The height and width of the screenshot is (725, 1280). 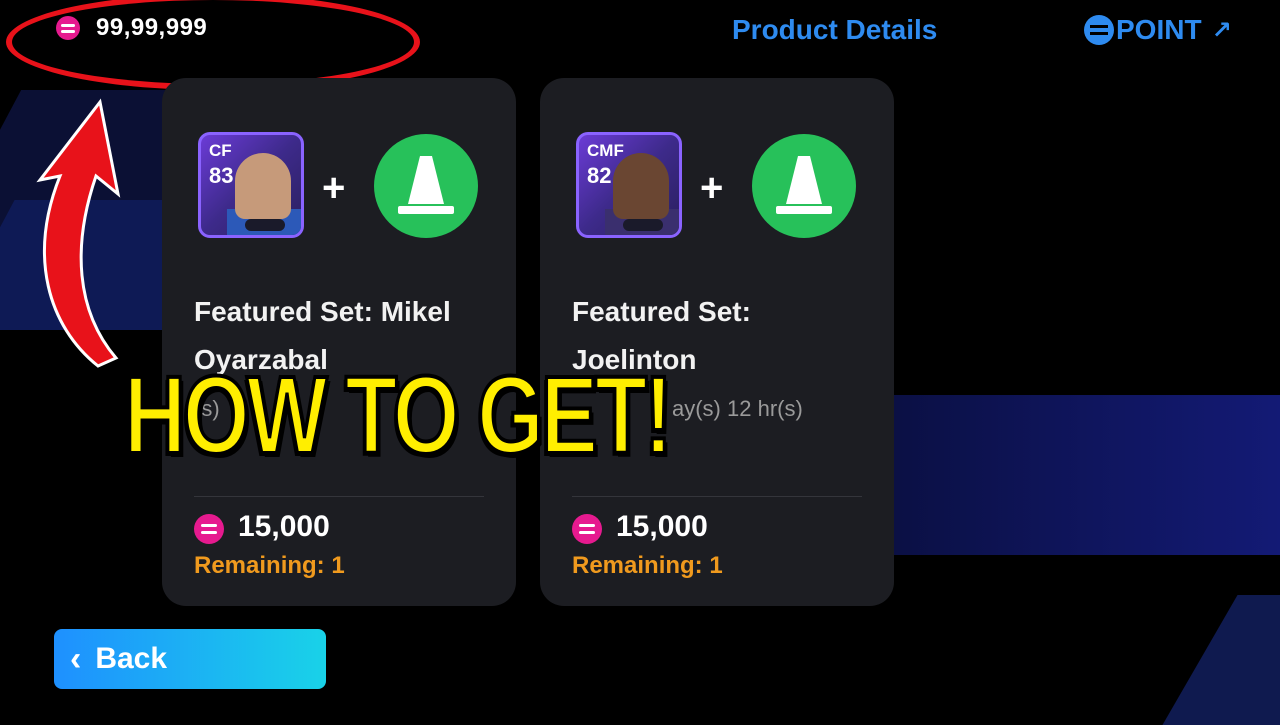 I want to click on top-bar: 99,99,999 Product Details POINT ↗, so click(x=640, y=45).